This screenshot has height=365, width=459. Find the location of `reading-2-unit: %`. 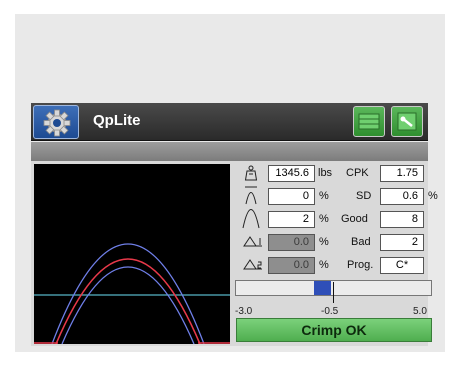

reading-2-unit: % is located at coordinates (324, 196).